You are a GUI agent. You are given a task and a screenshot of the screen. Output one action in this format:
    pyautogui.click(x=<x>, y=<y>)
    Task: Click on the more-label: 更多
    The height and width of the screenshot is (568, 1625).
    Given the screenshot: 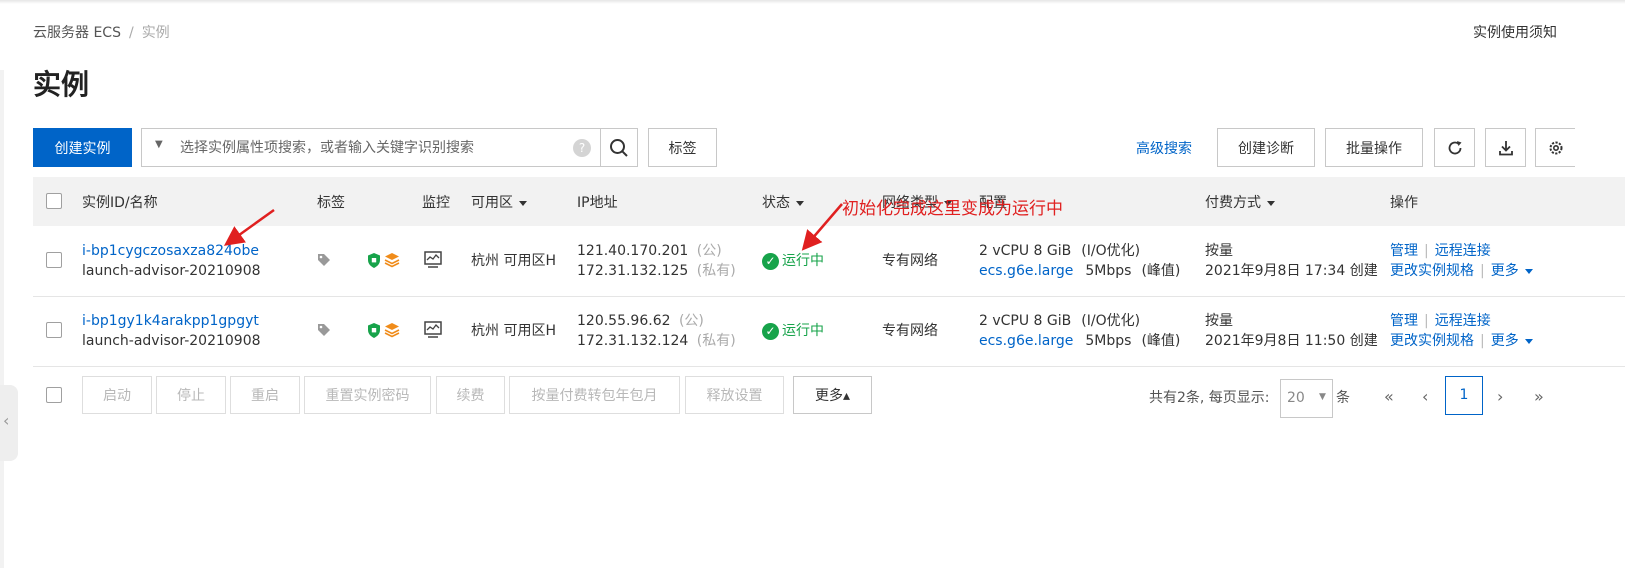 What is the action you would take?
    pyautogui.click(x=1504, y=341)
    